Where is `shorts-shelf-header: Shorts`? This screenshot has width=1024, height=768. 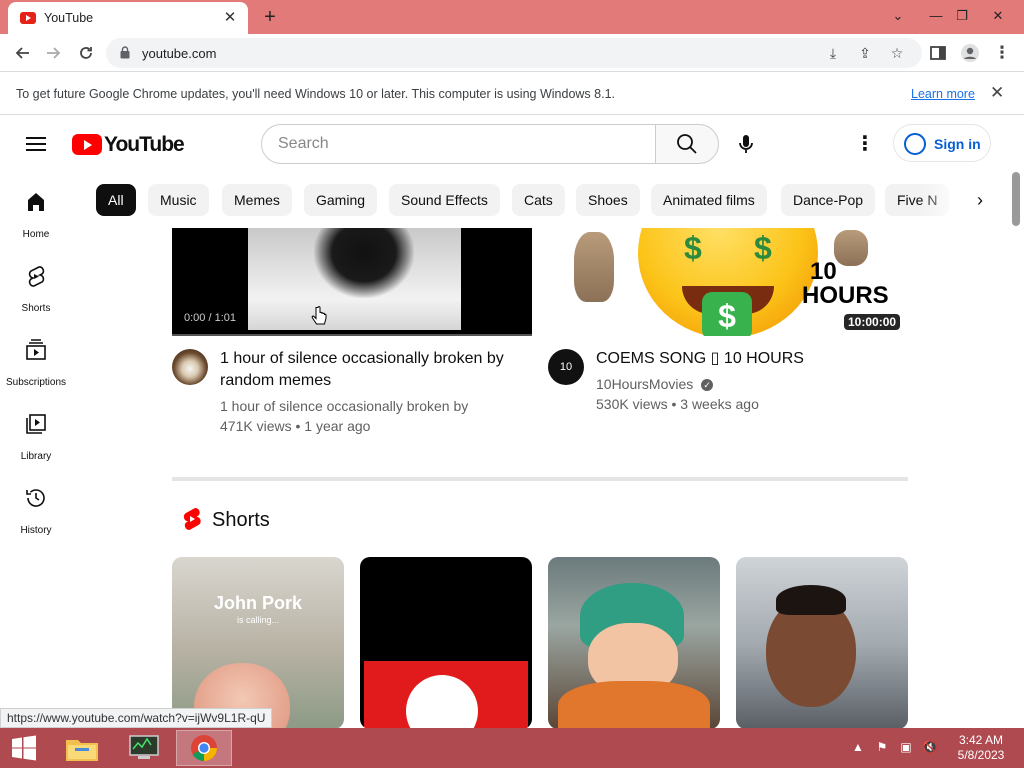 shorts-shelf-header: Shorts is located at coordinates (226, 521).